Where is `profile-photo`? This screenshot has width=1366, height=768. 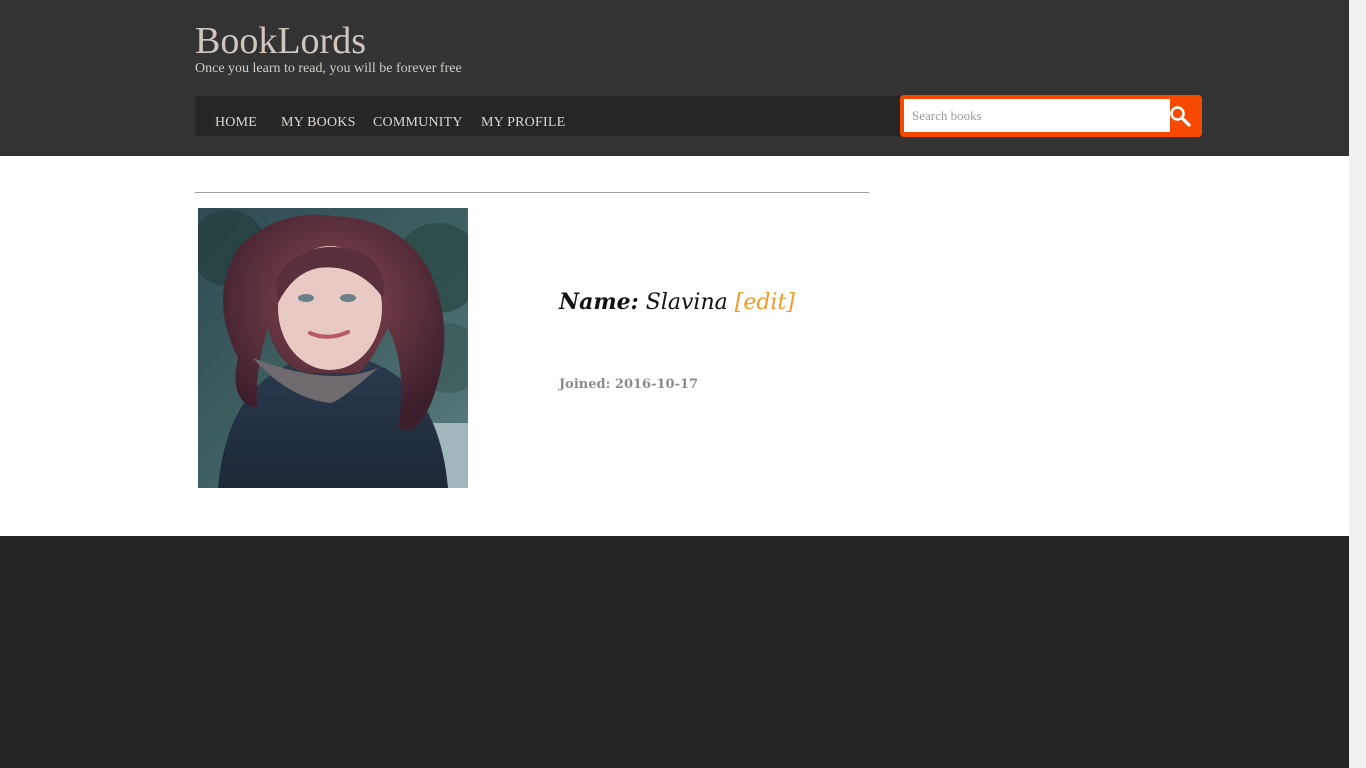 profile-photo is located at coordinates (333, 348).